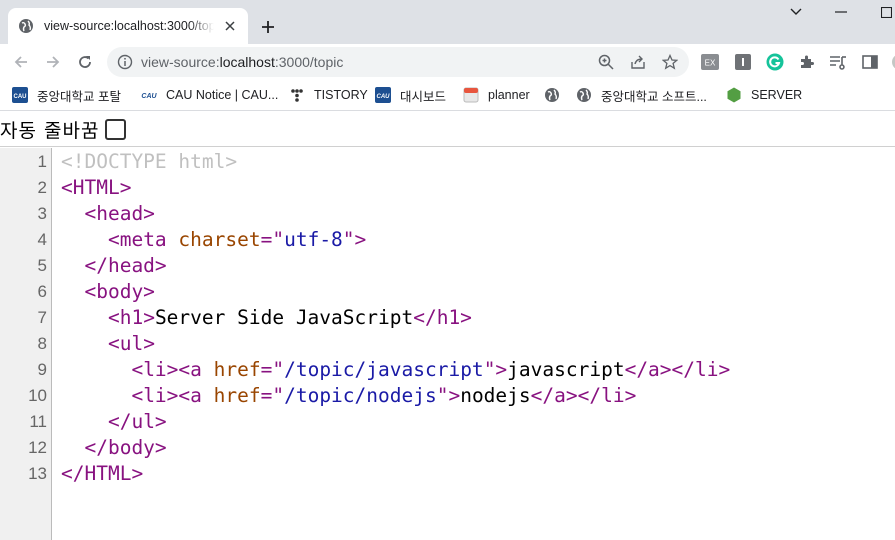  Describe the element at coordinates (764, 95) in the screenshot. I see `bookmark-server: SERVER` at that location.